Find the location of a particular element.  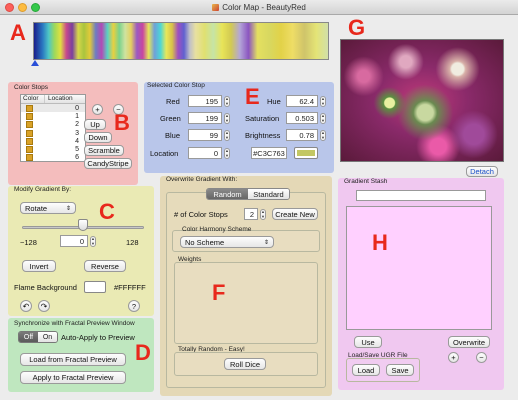

table-row: 4 is located at coordinates (53, 141).